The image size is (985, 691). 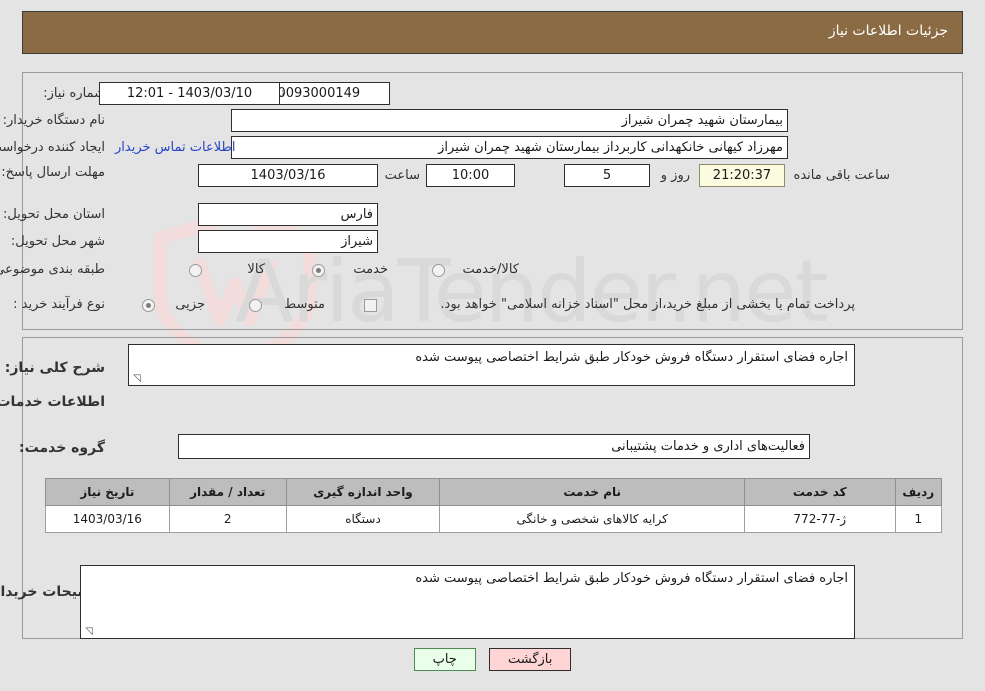 What do you see at coordinates (363, 492) in the screenshot?
I see `column-header-unit: واحد اندازه گیری` at bounding box center [363, 492].